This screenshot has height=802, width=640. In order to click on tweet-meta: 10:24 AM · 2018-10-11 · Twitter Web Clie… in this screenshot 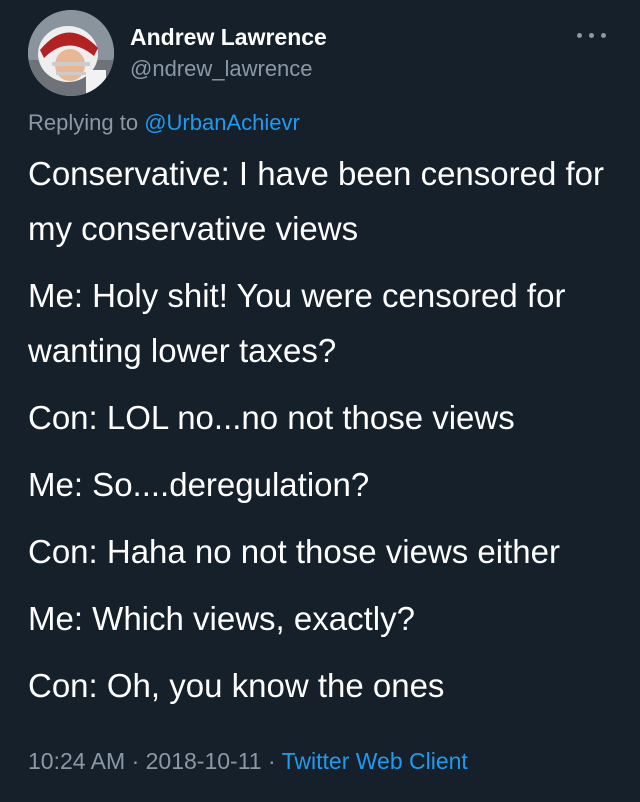, I will do `click(248, 761)`.